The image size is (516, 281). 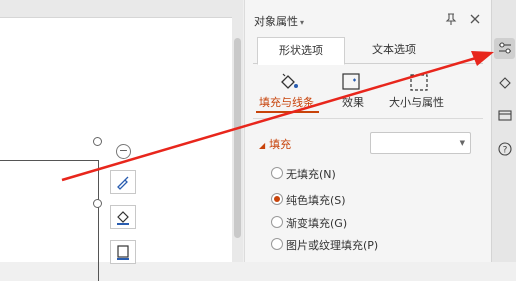 I want to click on pin-icon, so click(x=451, y=19).